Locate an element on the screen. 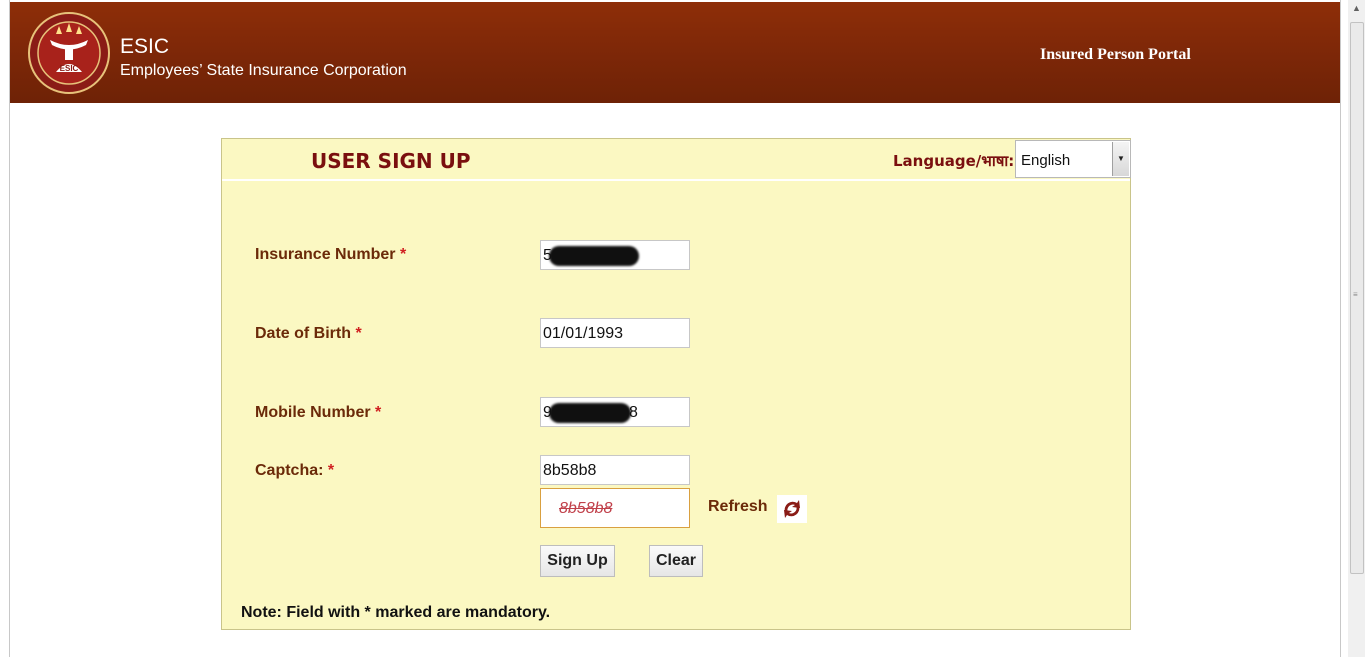 The image size is (1365, 657). logo-text: ESIC is located at coordinates (69, 68).